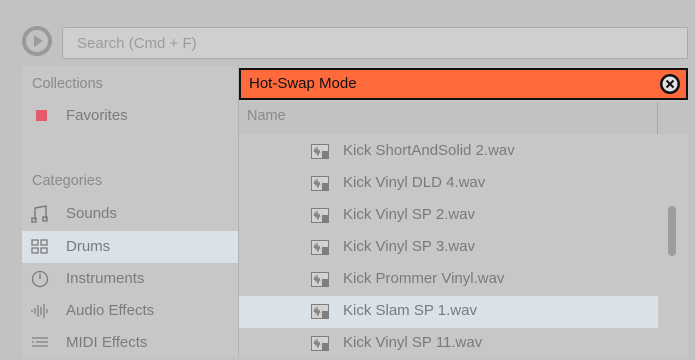 The height and width of the screenshot is (360, 695). I want to click on search-input: Search (Cmd + F), so click(375, 43).